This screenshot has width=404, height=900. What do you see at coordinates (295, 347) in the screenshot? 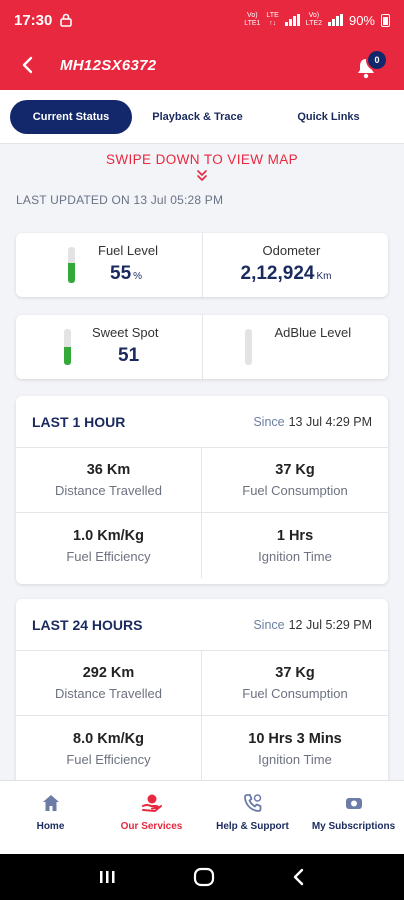
I see `adblue-cell: AdBlue Level` at bounding box center [295, 347].